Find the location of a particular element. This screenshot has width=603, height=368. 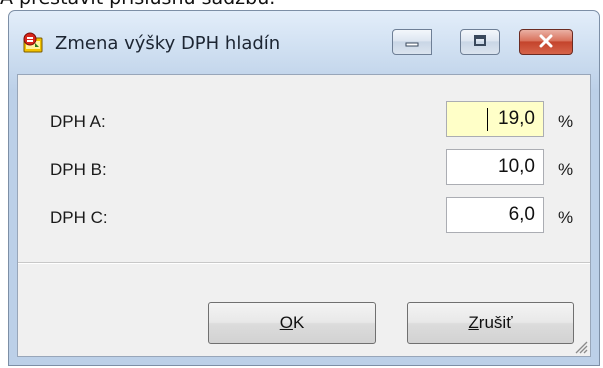

dph-a-unit: % is located at coordinates (566, 121).